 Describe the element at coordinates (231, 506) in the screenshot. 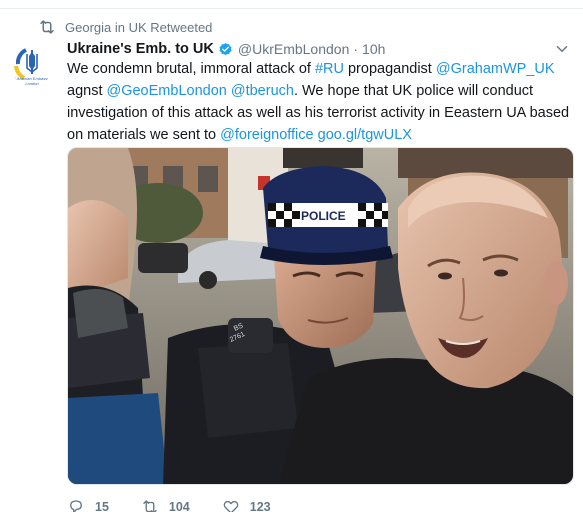

I see `heart-icon` at that location.